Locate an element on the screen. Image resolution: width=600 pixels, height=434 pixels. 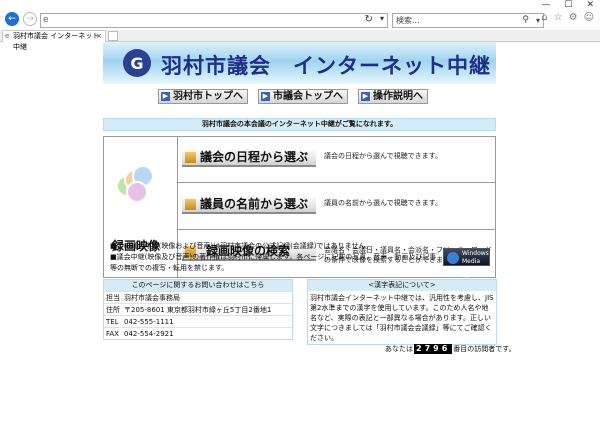
tab-bar: e 羽村市議会 インターネット中継 × is located at coordinates (300, 40).